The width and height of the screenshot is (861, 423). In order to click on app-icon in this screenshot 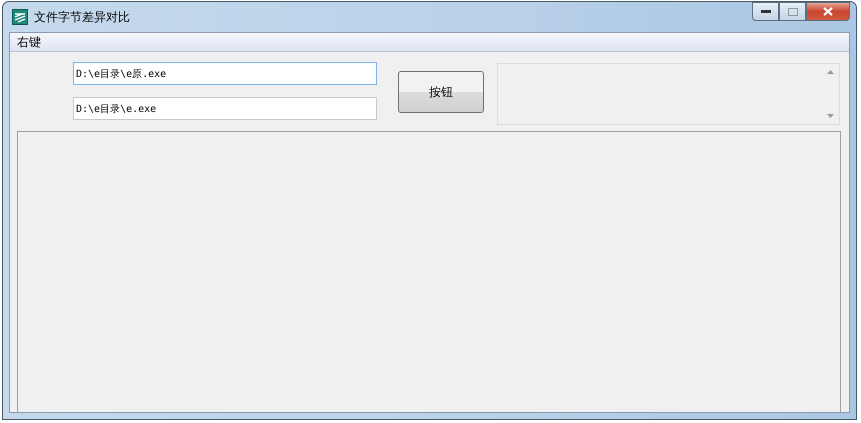, I will do `click(20, 17)`.